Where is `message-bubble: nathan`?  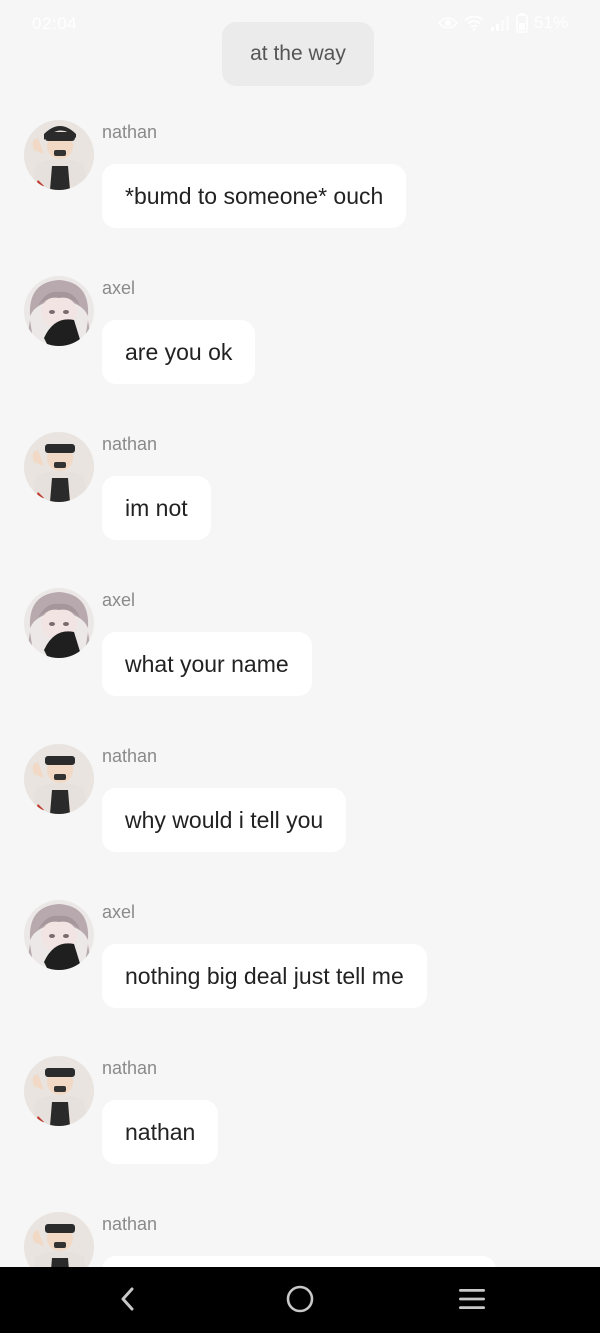 message-bubble: nathan is located at coordinates (160, 1132).